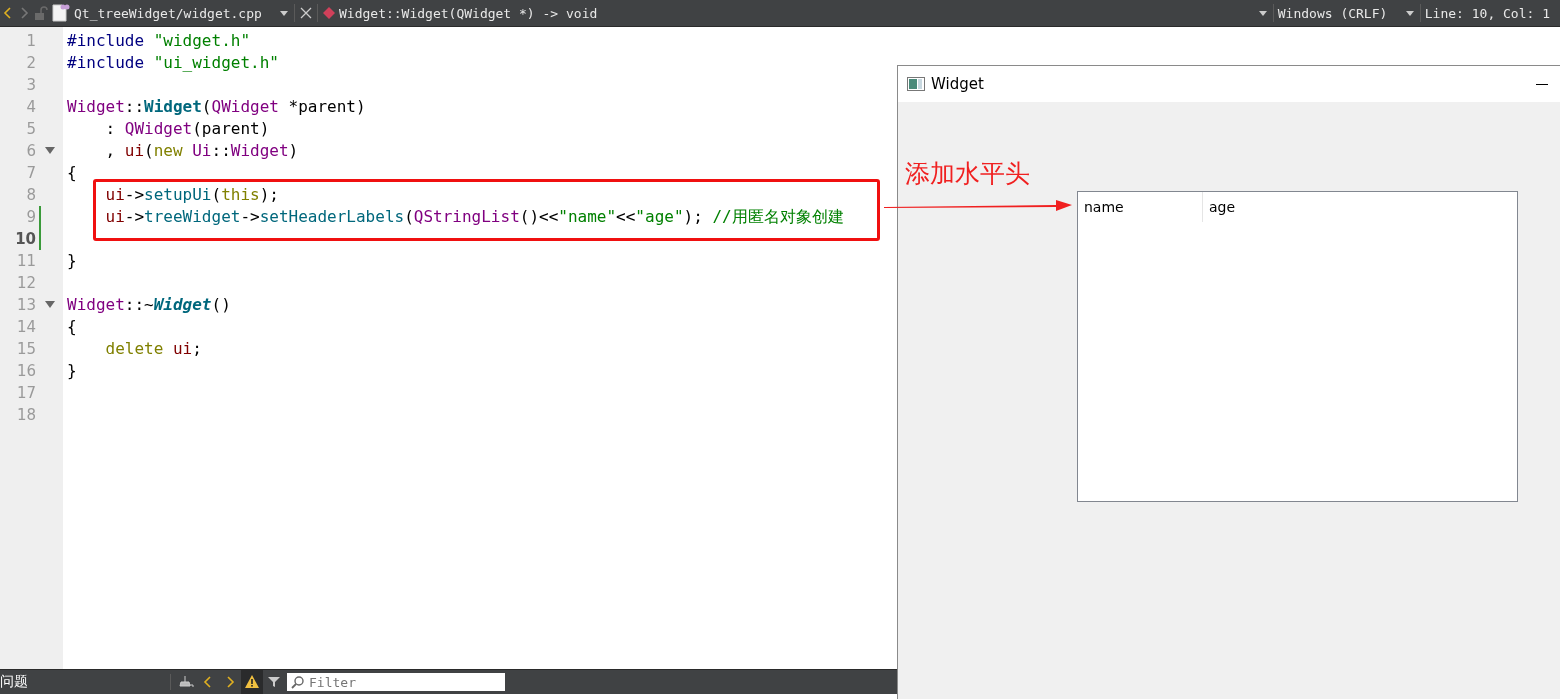  What do you see at coordinates (30, 107) in the screenshot?
I see `line-number: 4` at bounding box center [30, 107].